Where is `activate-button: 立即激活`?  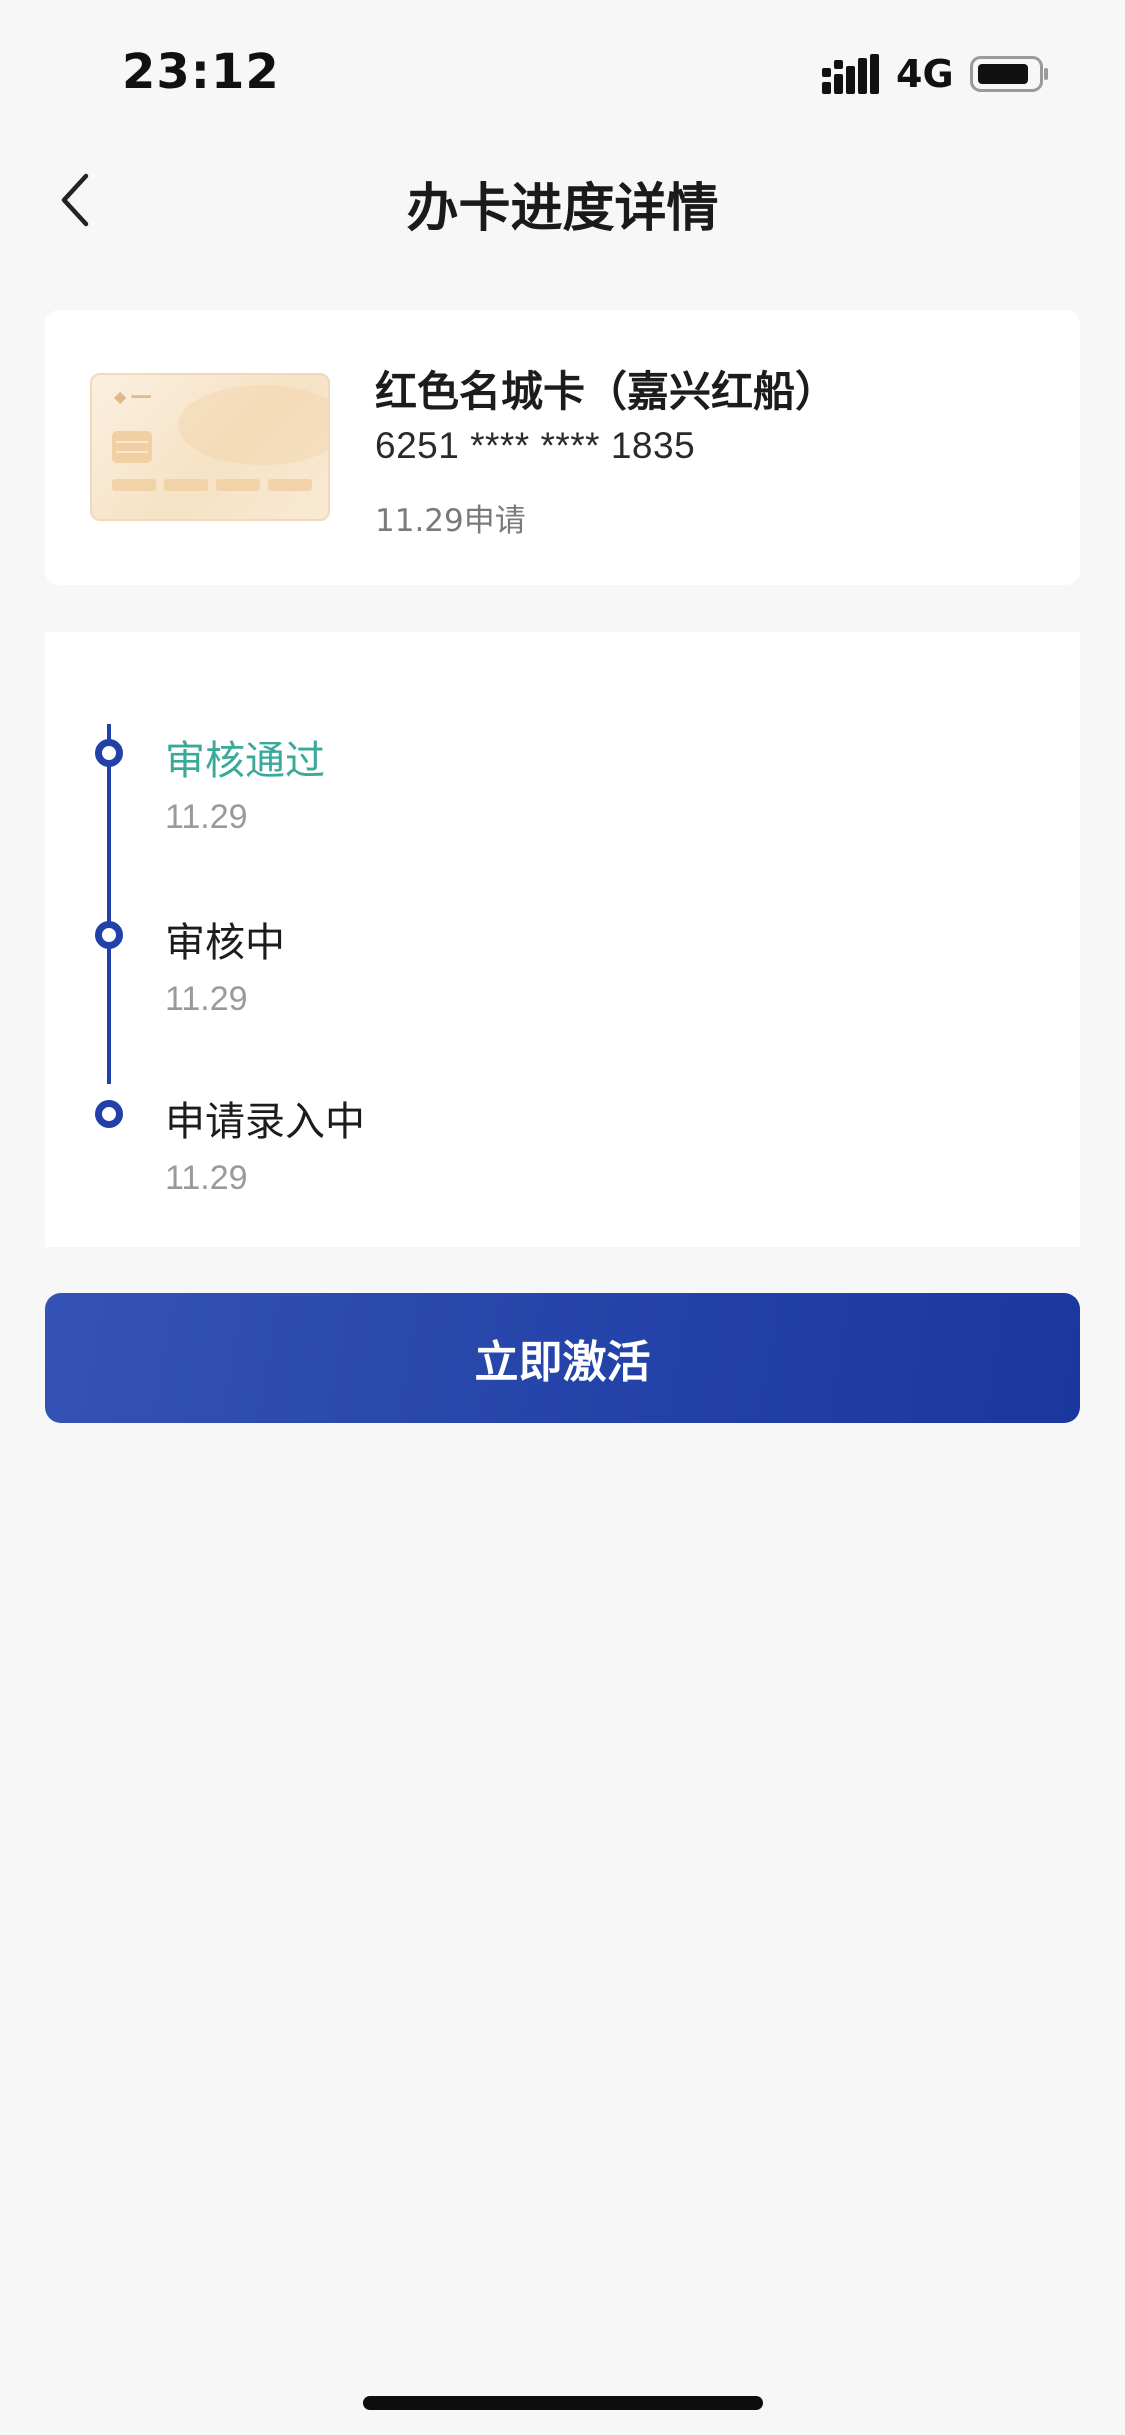
activate-button: 立即激活 is located at coordinates (562, 1358).